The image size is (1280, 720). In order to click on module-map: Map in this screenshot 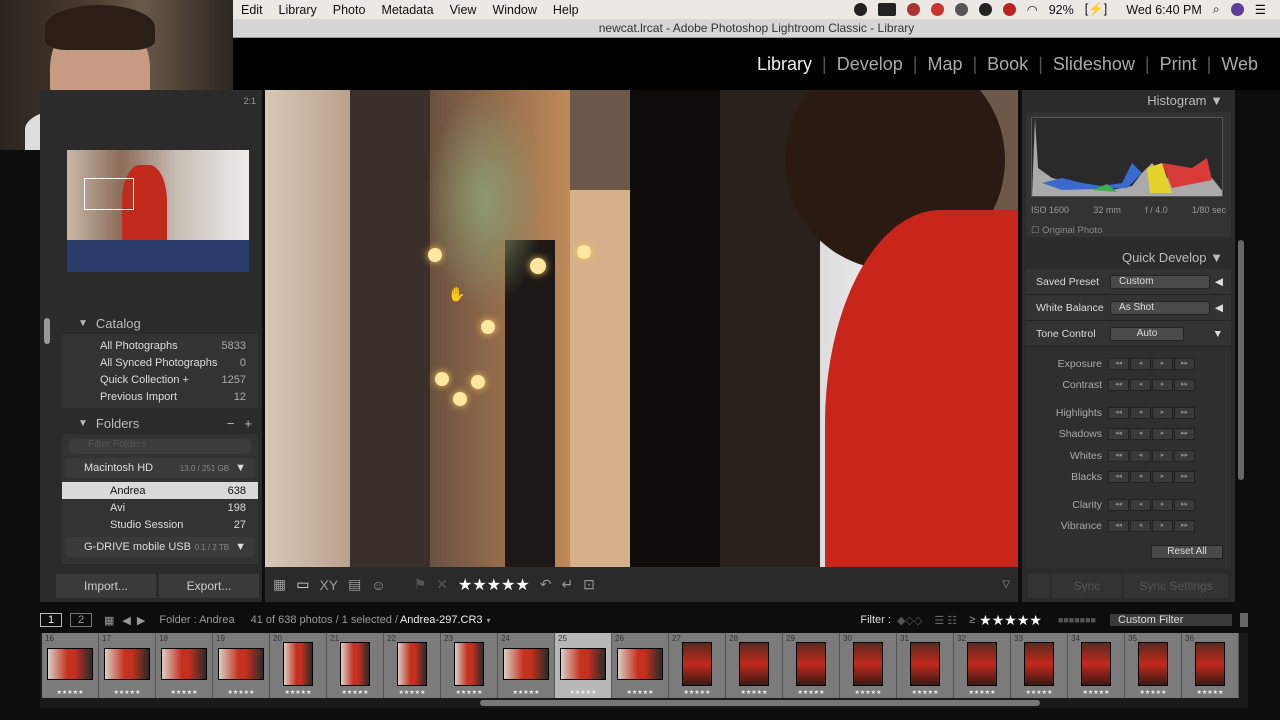, I will do `click(944, 64)`.